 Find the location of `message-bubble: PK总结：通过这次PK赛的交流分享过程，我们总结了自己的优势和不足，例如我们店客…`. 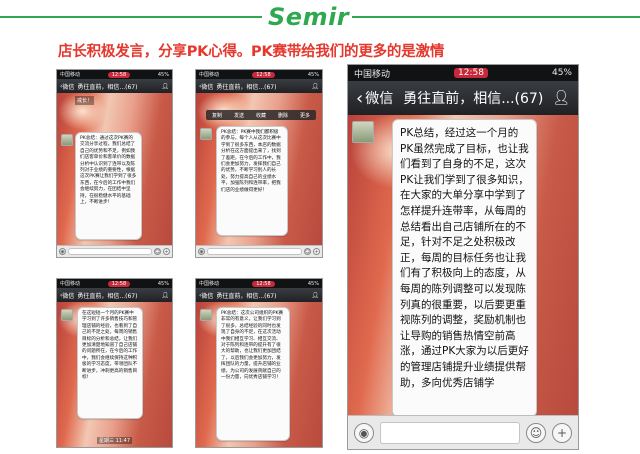

message-bubble: PK总结：通过这次PK赛的交流分享过程，我们总结了自己的优势和不足，例如我们店客… is located at coordinates (108, 186).